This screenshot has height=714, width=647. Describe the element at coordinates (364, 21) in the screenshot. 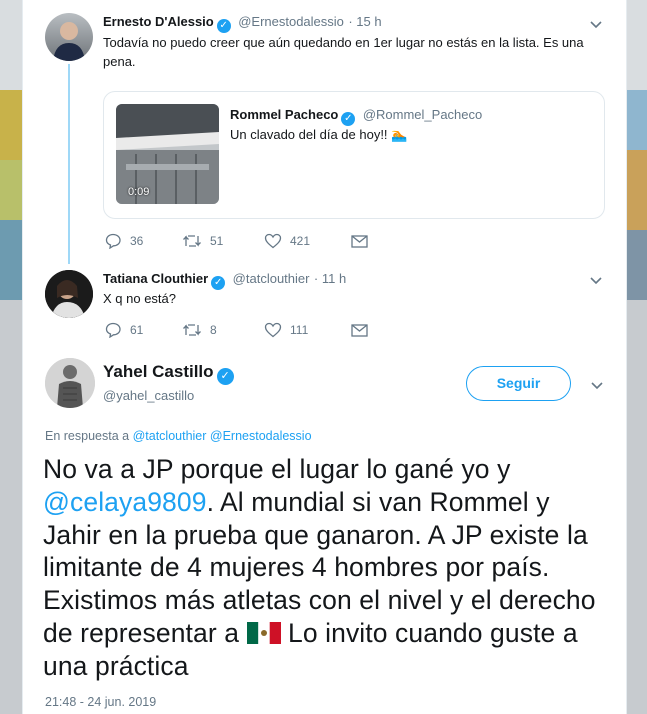

I see `reply1-time: · 15 h` at that location.